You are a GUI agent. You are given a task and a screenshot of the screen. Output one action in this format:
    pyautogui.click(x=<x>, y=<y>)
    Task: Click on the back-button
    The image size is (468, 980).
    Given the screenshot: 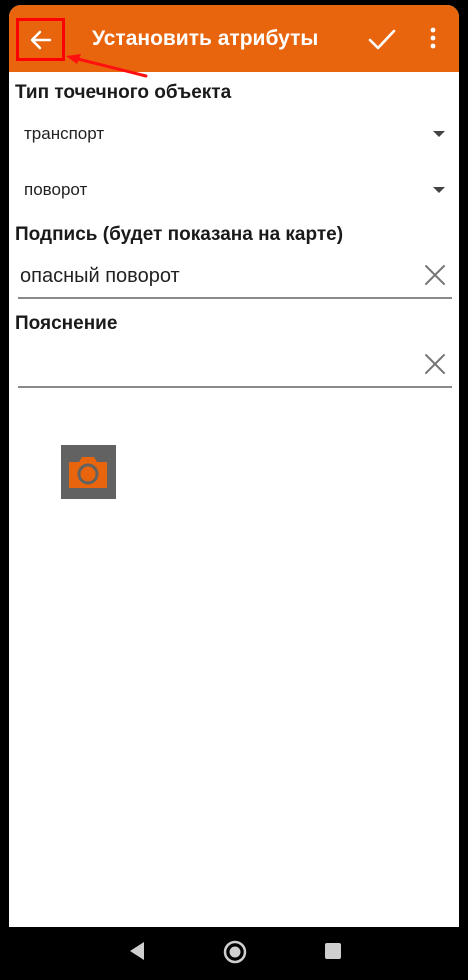 What is the action you would take?
    pyautogui.click(x=40, y=39)
    